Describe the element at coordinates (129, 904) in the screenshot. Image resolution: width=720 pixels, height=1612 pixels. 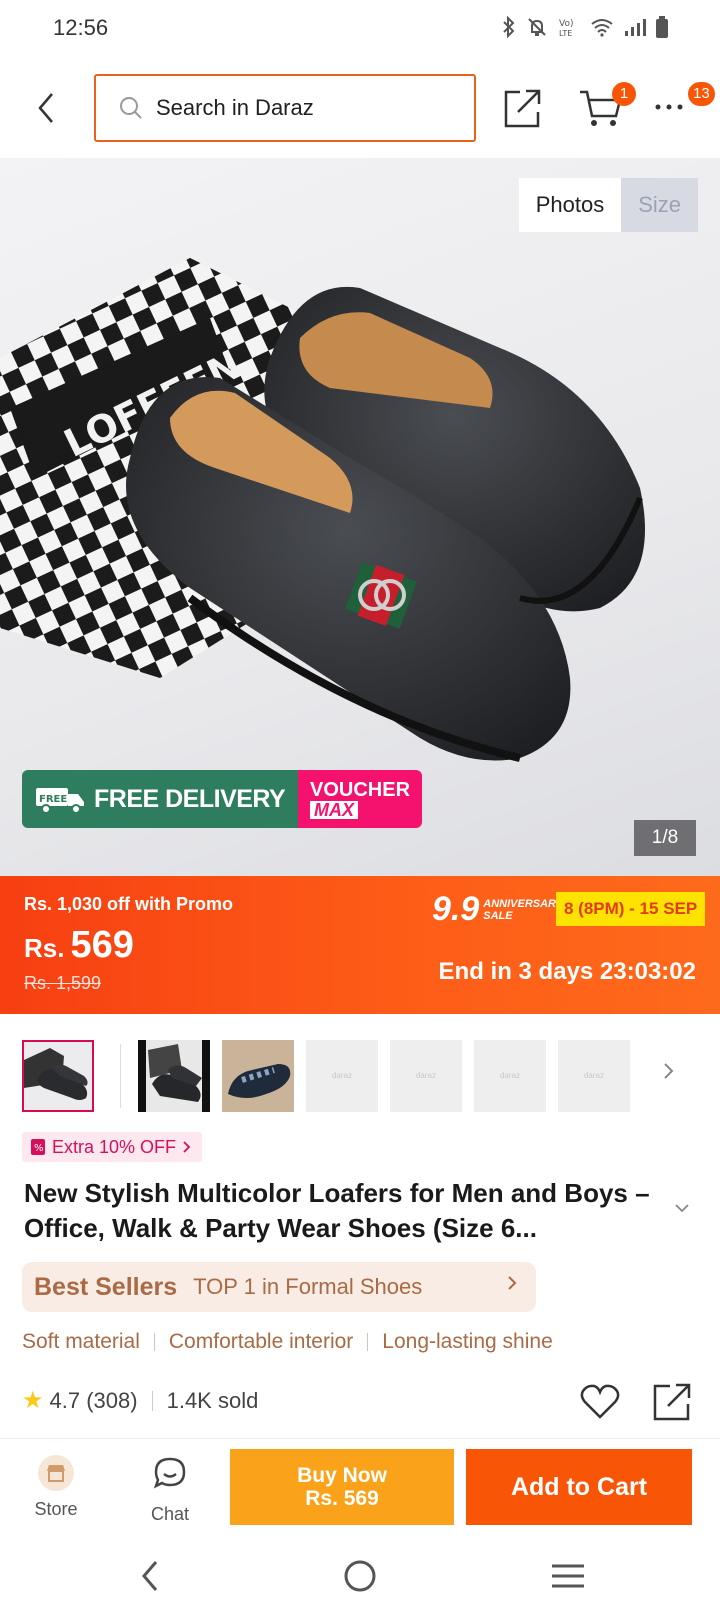
I see `promo-discount-text: Rs. 1,030 off with Promo` at that location.